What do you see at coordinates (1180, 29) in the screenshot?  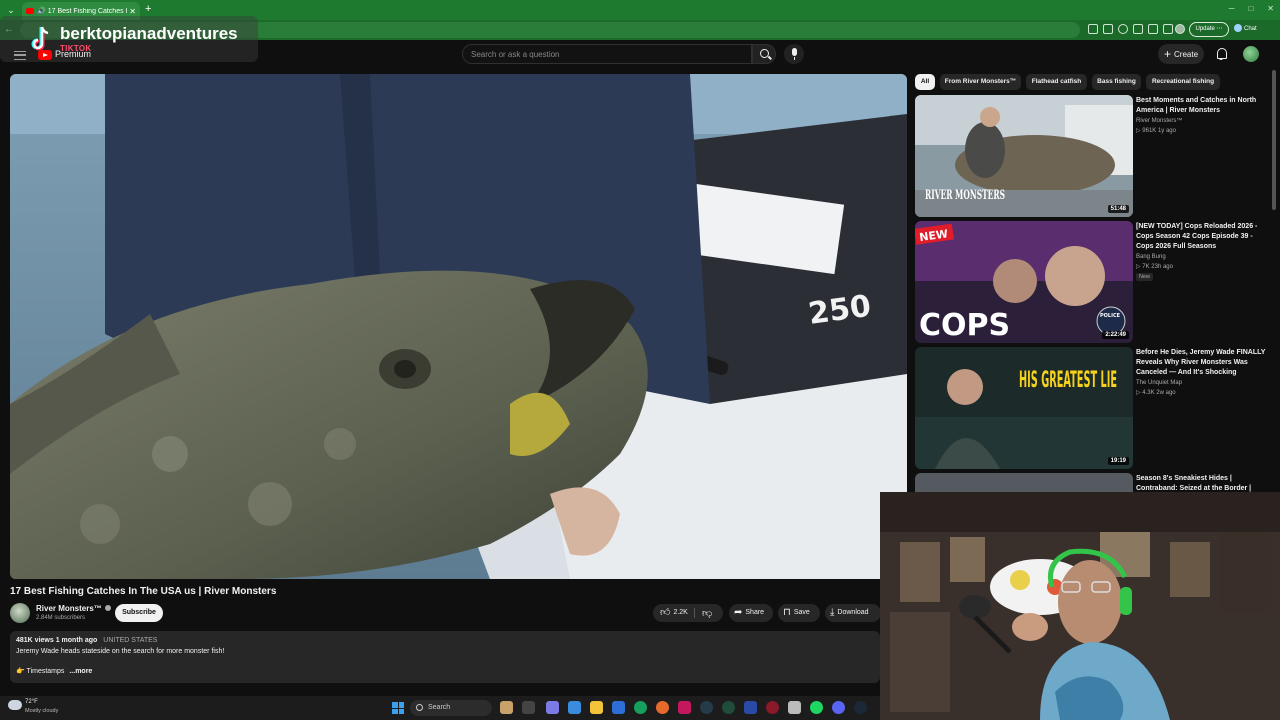 I see `profile-icon` at bounding box center [1180, 29].